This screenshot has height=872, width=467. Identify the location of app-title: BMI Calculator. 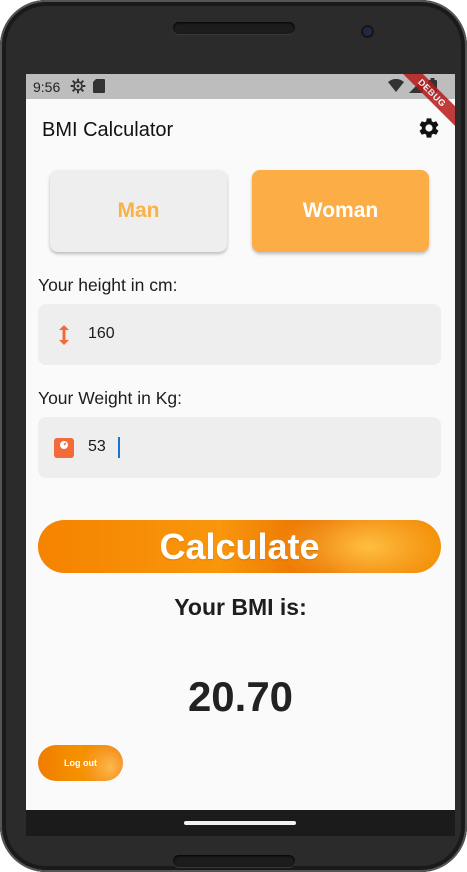
(108, 130).